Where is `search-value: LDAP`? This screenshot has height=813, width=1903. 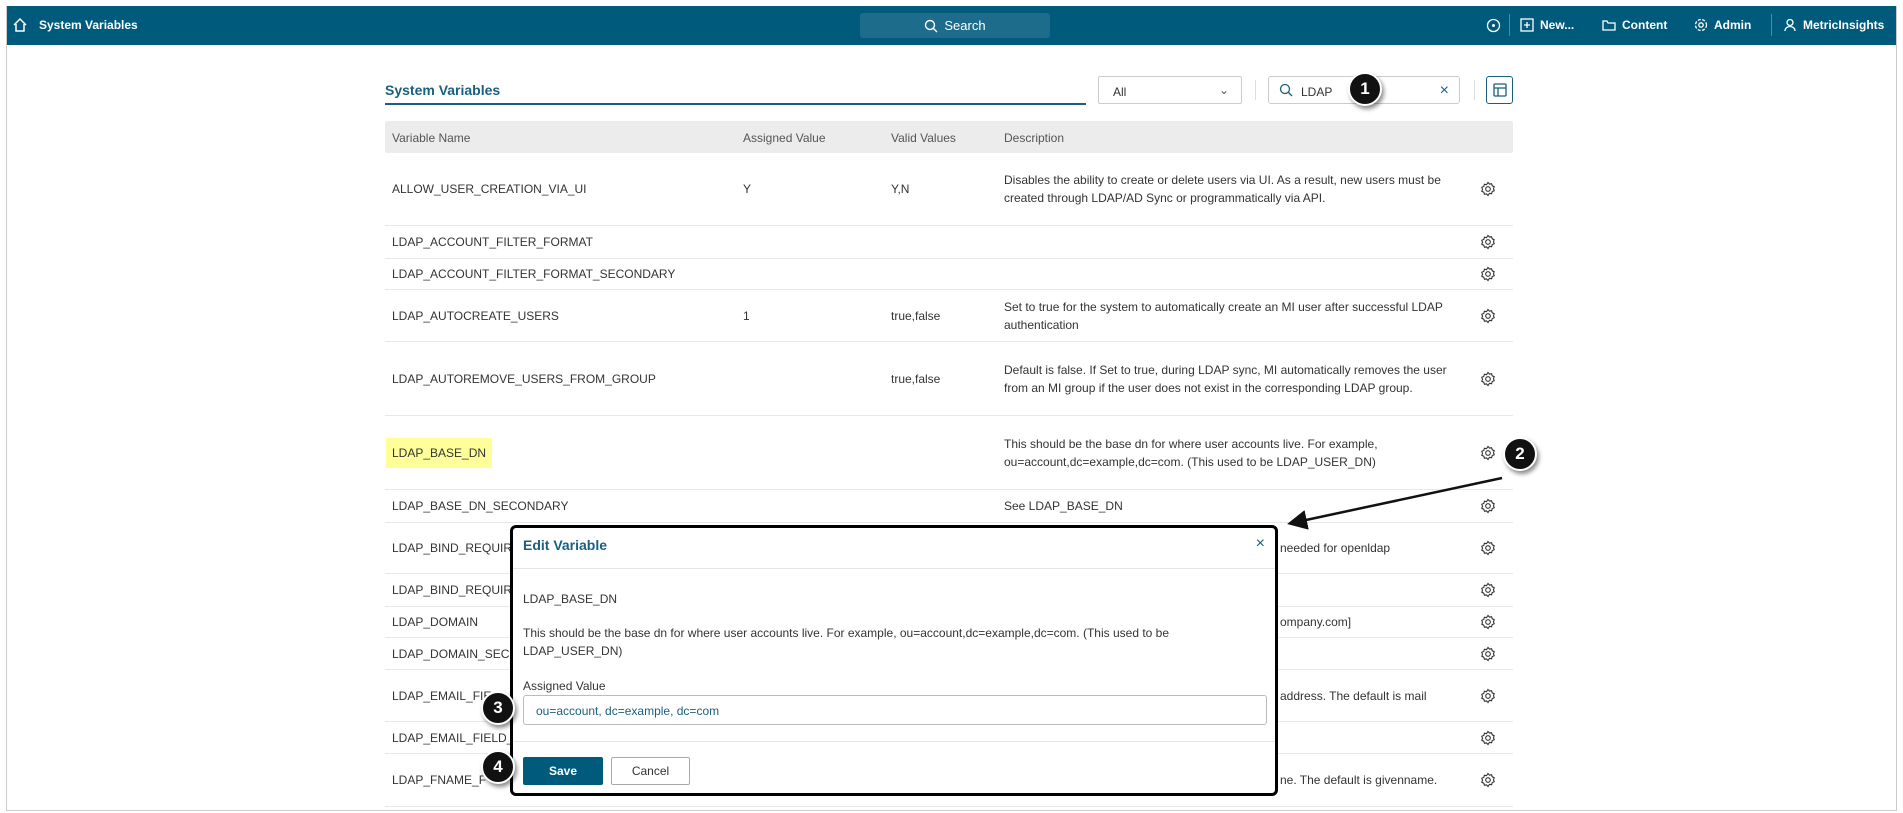 search-value: LDAP is located at coordinates (1317, 92).